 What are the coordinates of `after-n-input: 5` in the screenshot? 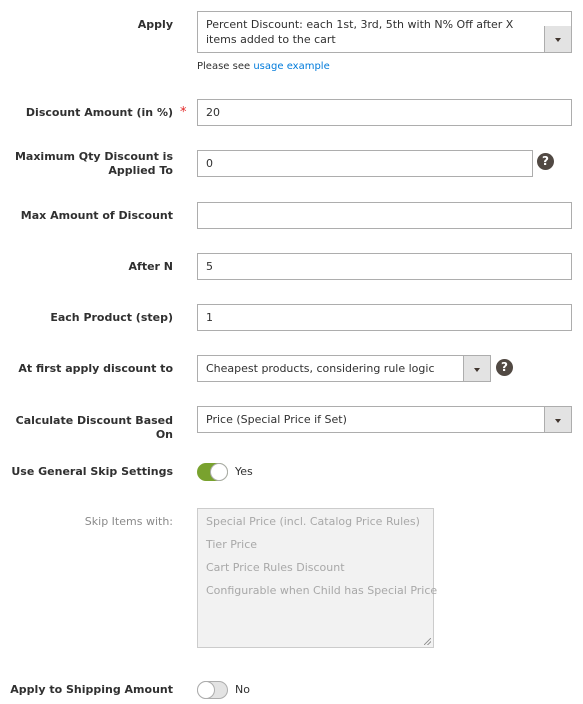 It's located at (384, 266).